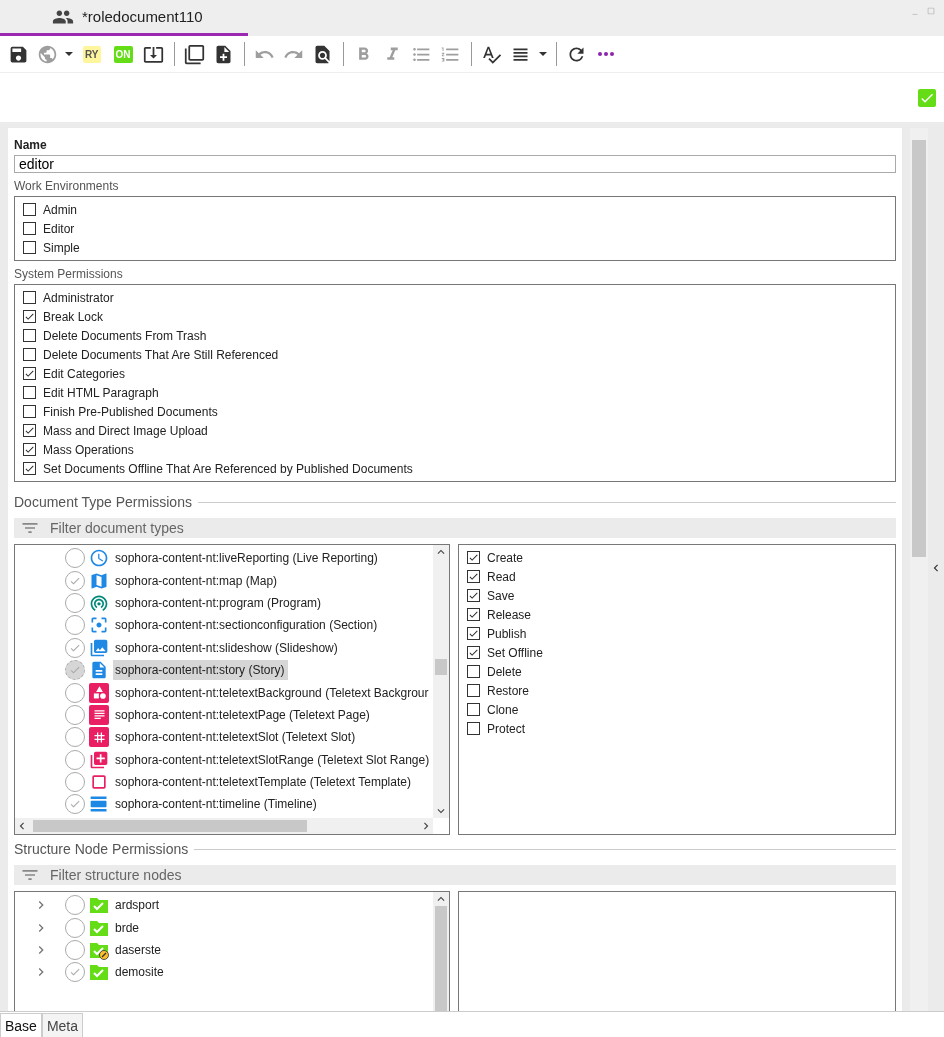 This screenshot has width=944, height=1037. What do you see at coordinates (504, 671) in the screenshot?
I see `checkbox-label: Delete` at bounding box center [504, 671].